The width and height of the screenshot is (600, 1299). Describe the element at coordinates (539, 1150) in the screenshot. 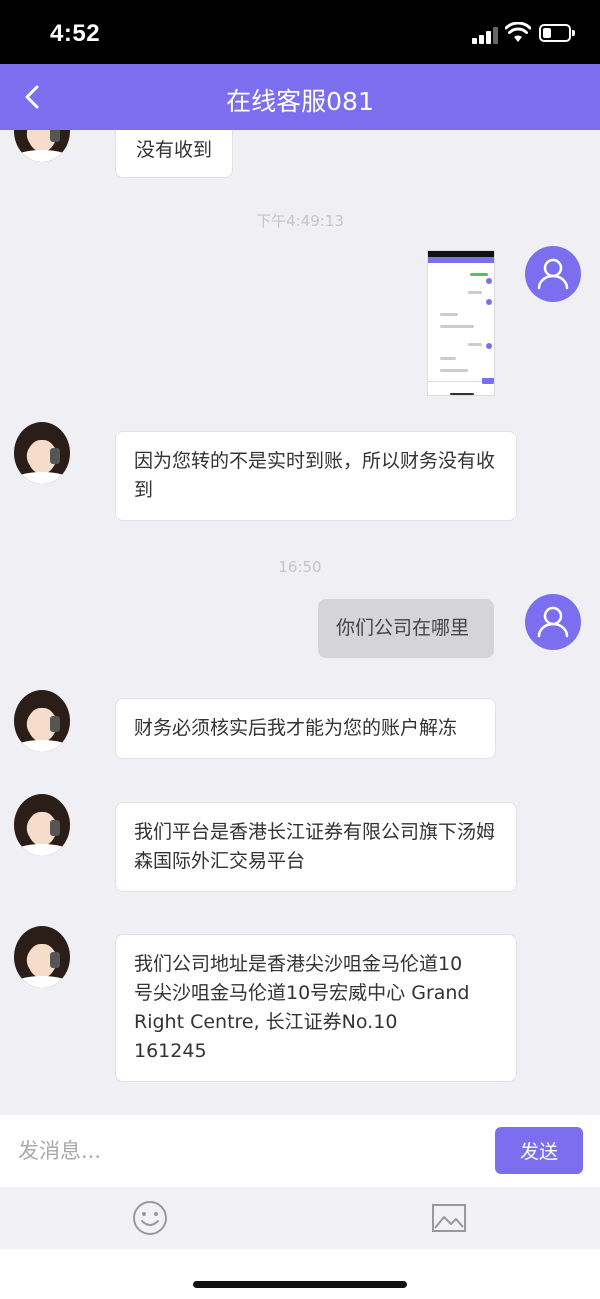

I see `send-button: 发送` at that location.